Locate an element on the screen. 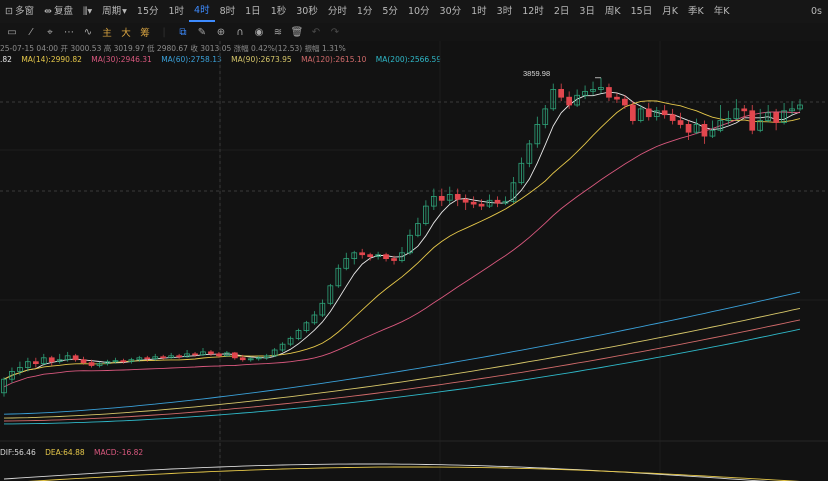  macd-legend-item: DEA:64.88 is located at coordinates (65, 452).